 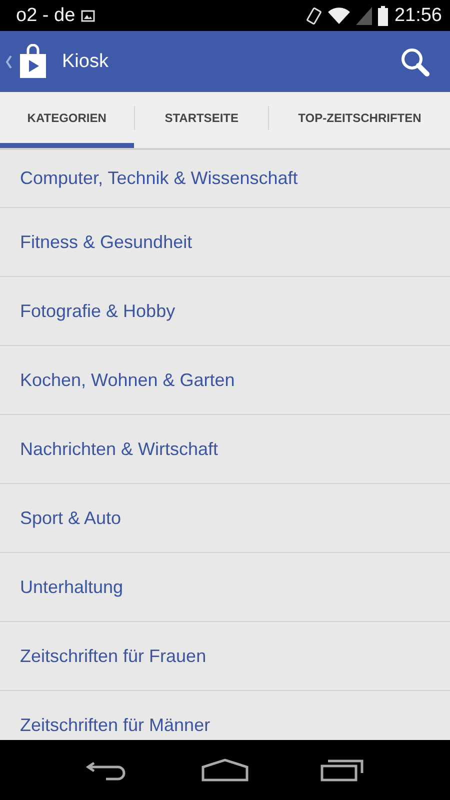 What do you see at coordinates (224, 770) in the screenshot?
I see `home-icon` at bounding box center [224, 770].